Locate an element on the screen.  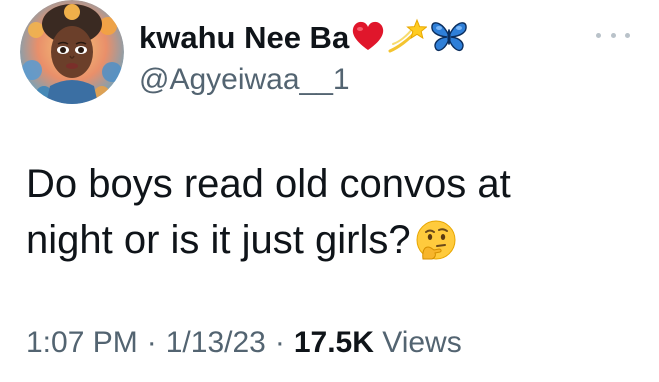
thinking-face-emoji is located at coordinates (436, 247).